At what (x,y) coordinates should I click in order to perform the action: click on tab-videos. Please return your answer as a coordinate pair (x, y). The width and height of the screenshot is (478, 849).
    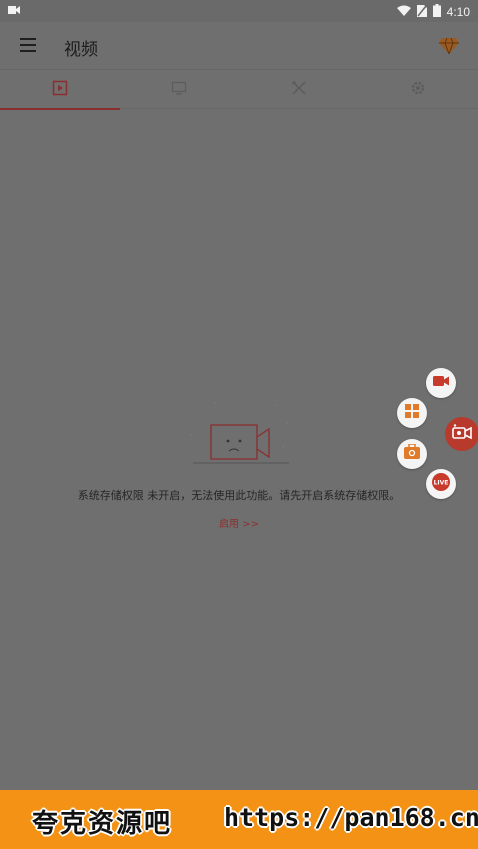
    Looking at the image, I should click on (60, 90).